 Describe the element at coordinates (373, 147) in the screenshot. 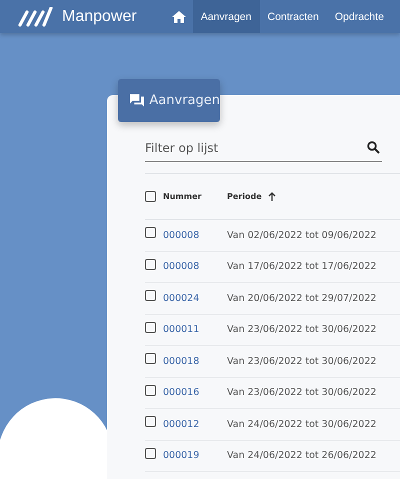

I see `search-icon` at that location.